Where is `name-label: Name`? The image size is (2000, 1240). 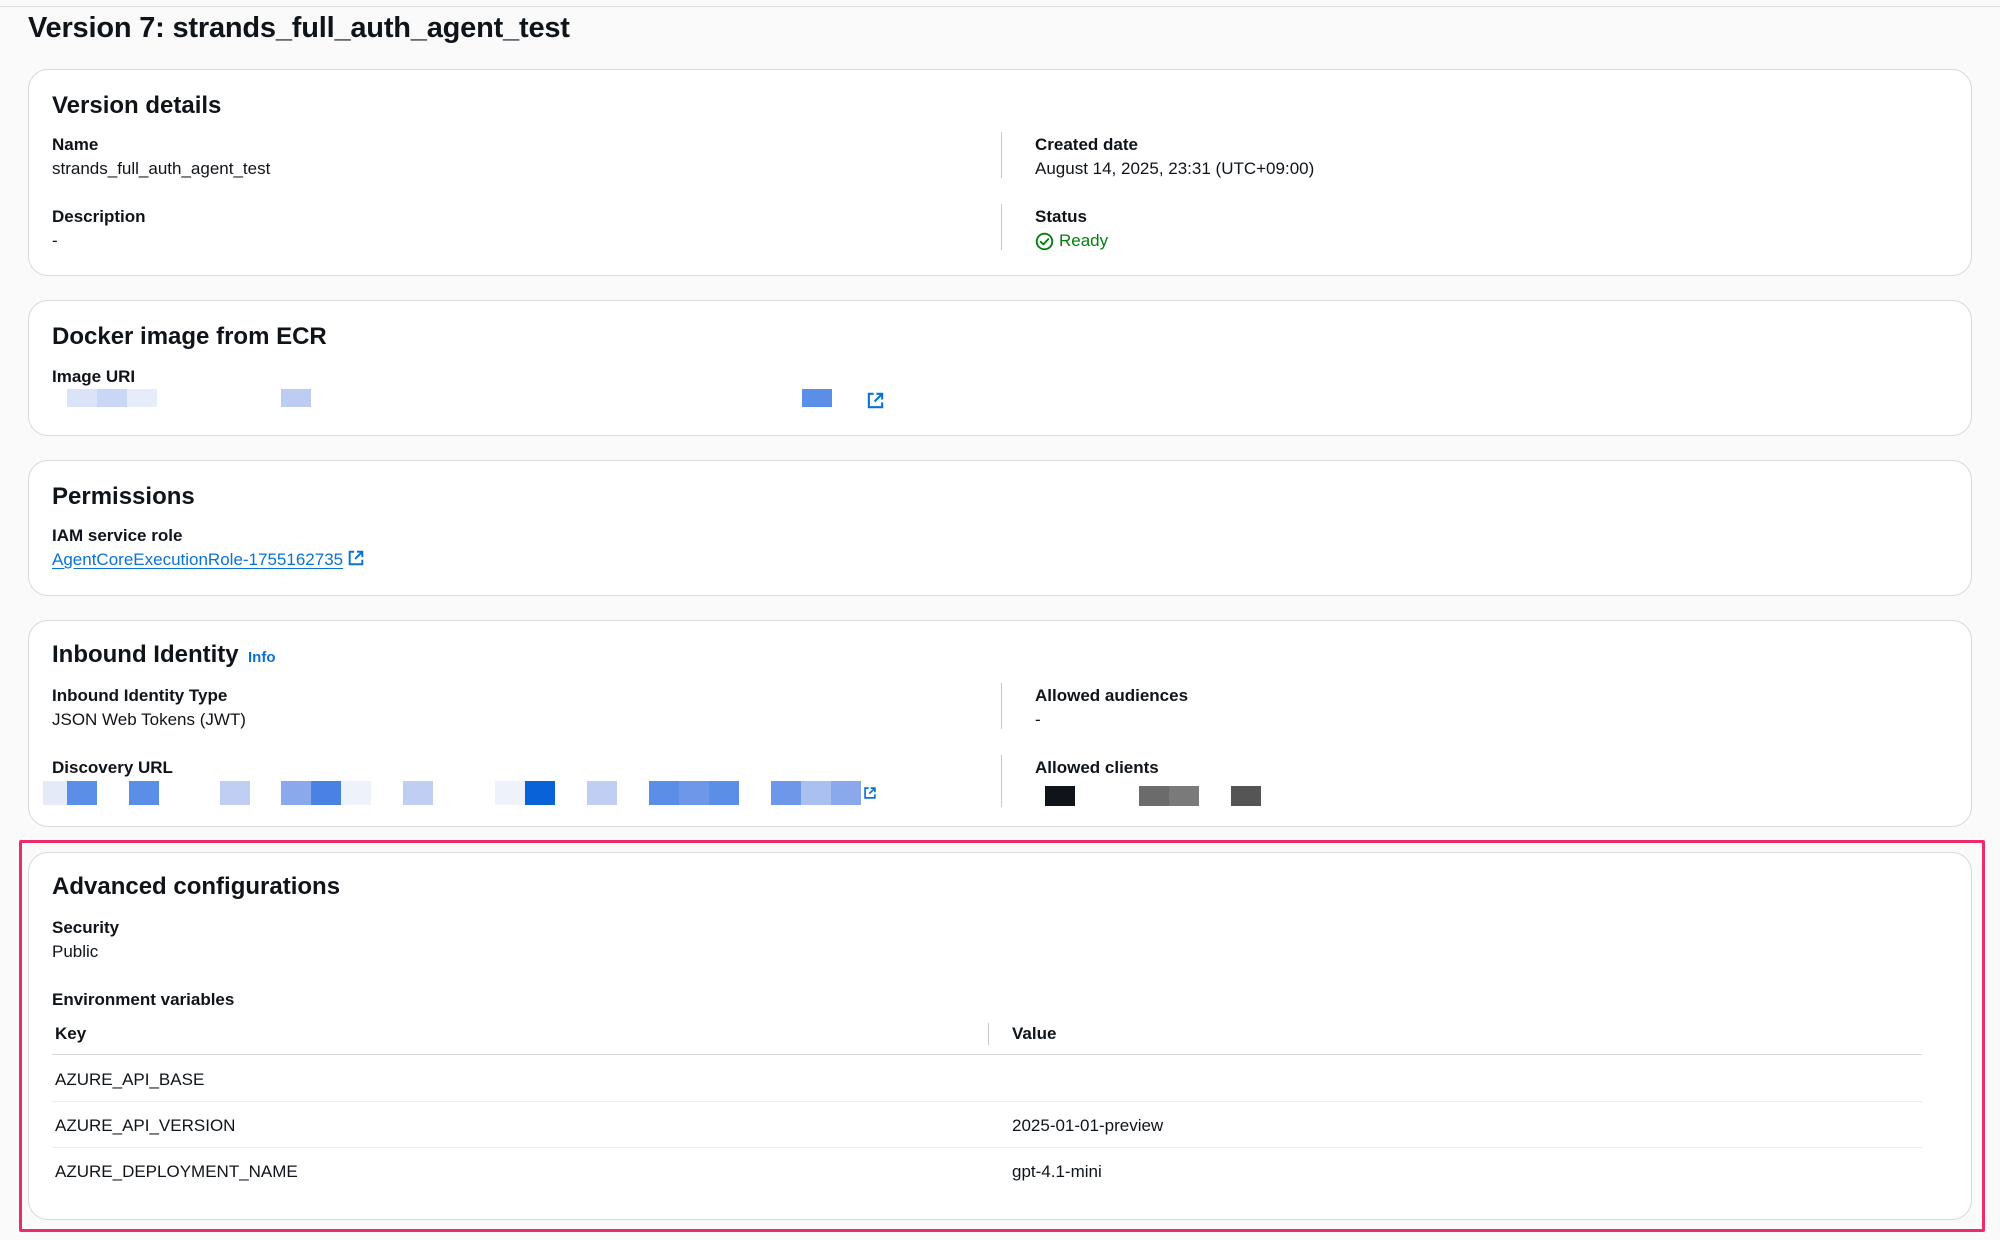
name-label: Name is located at coordinates (75, 144).